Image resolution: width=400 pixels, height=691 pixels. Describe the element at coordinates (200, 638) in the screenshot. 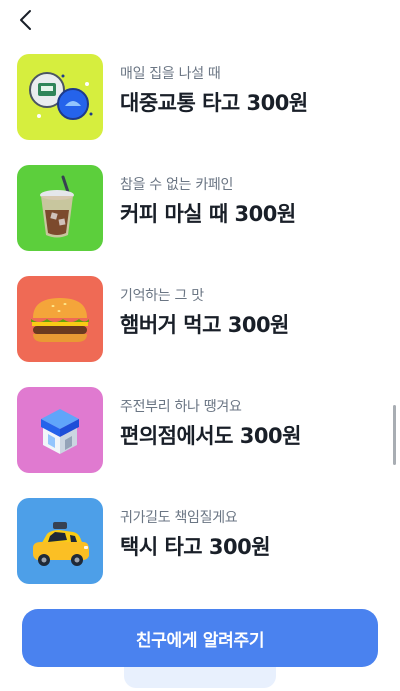

I see `share-with-friends-button: 친구에게 알려주기` at that location.